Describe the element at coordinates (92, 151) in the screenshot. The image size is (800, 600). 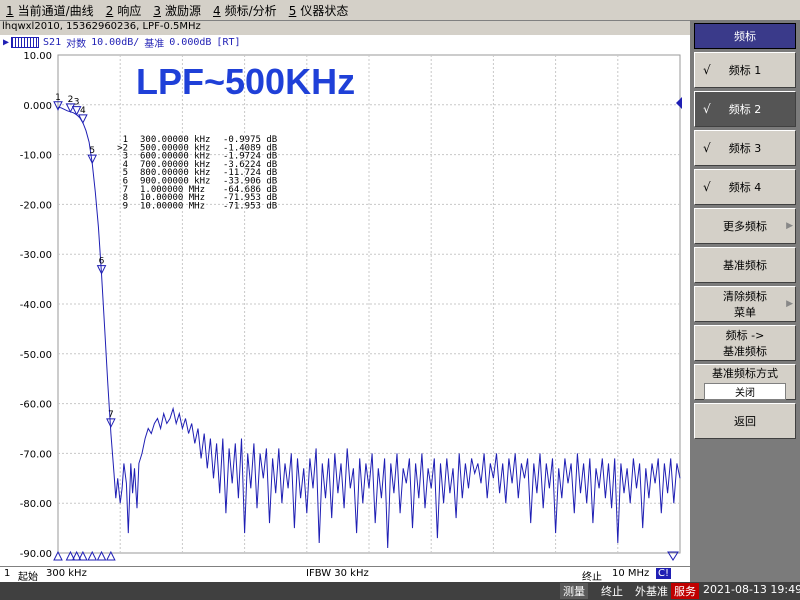
I see `marker-number: 5` at that location.